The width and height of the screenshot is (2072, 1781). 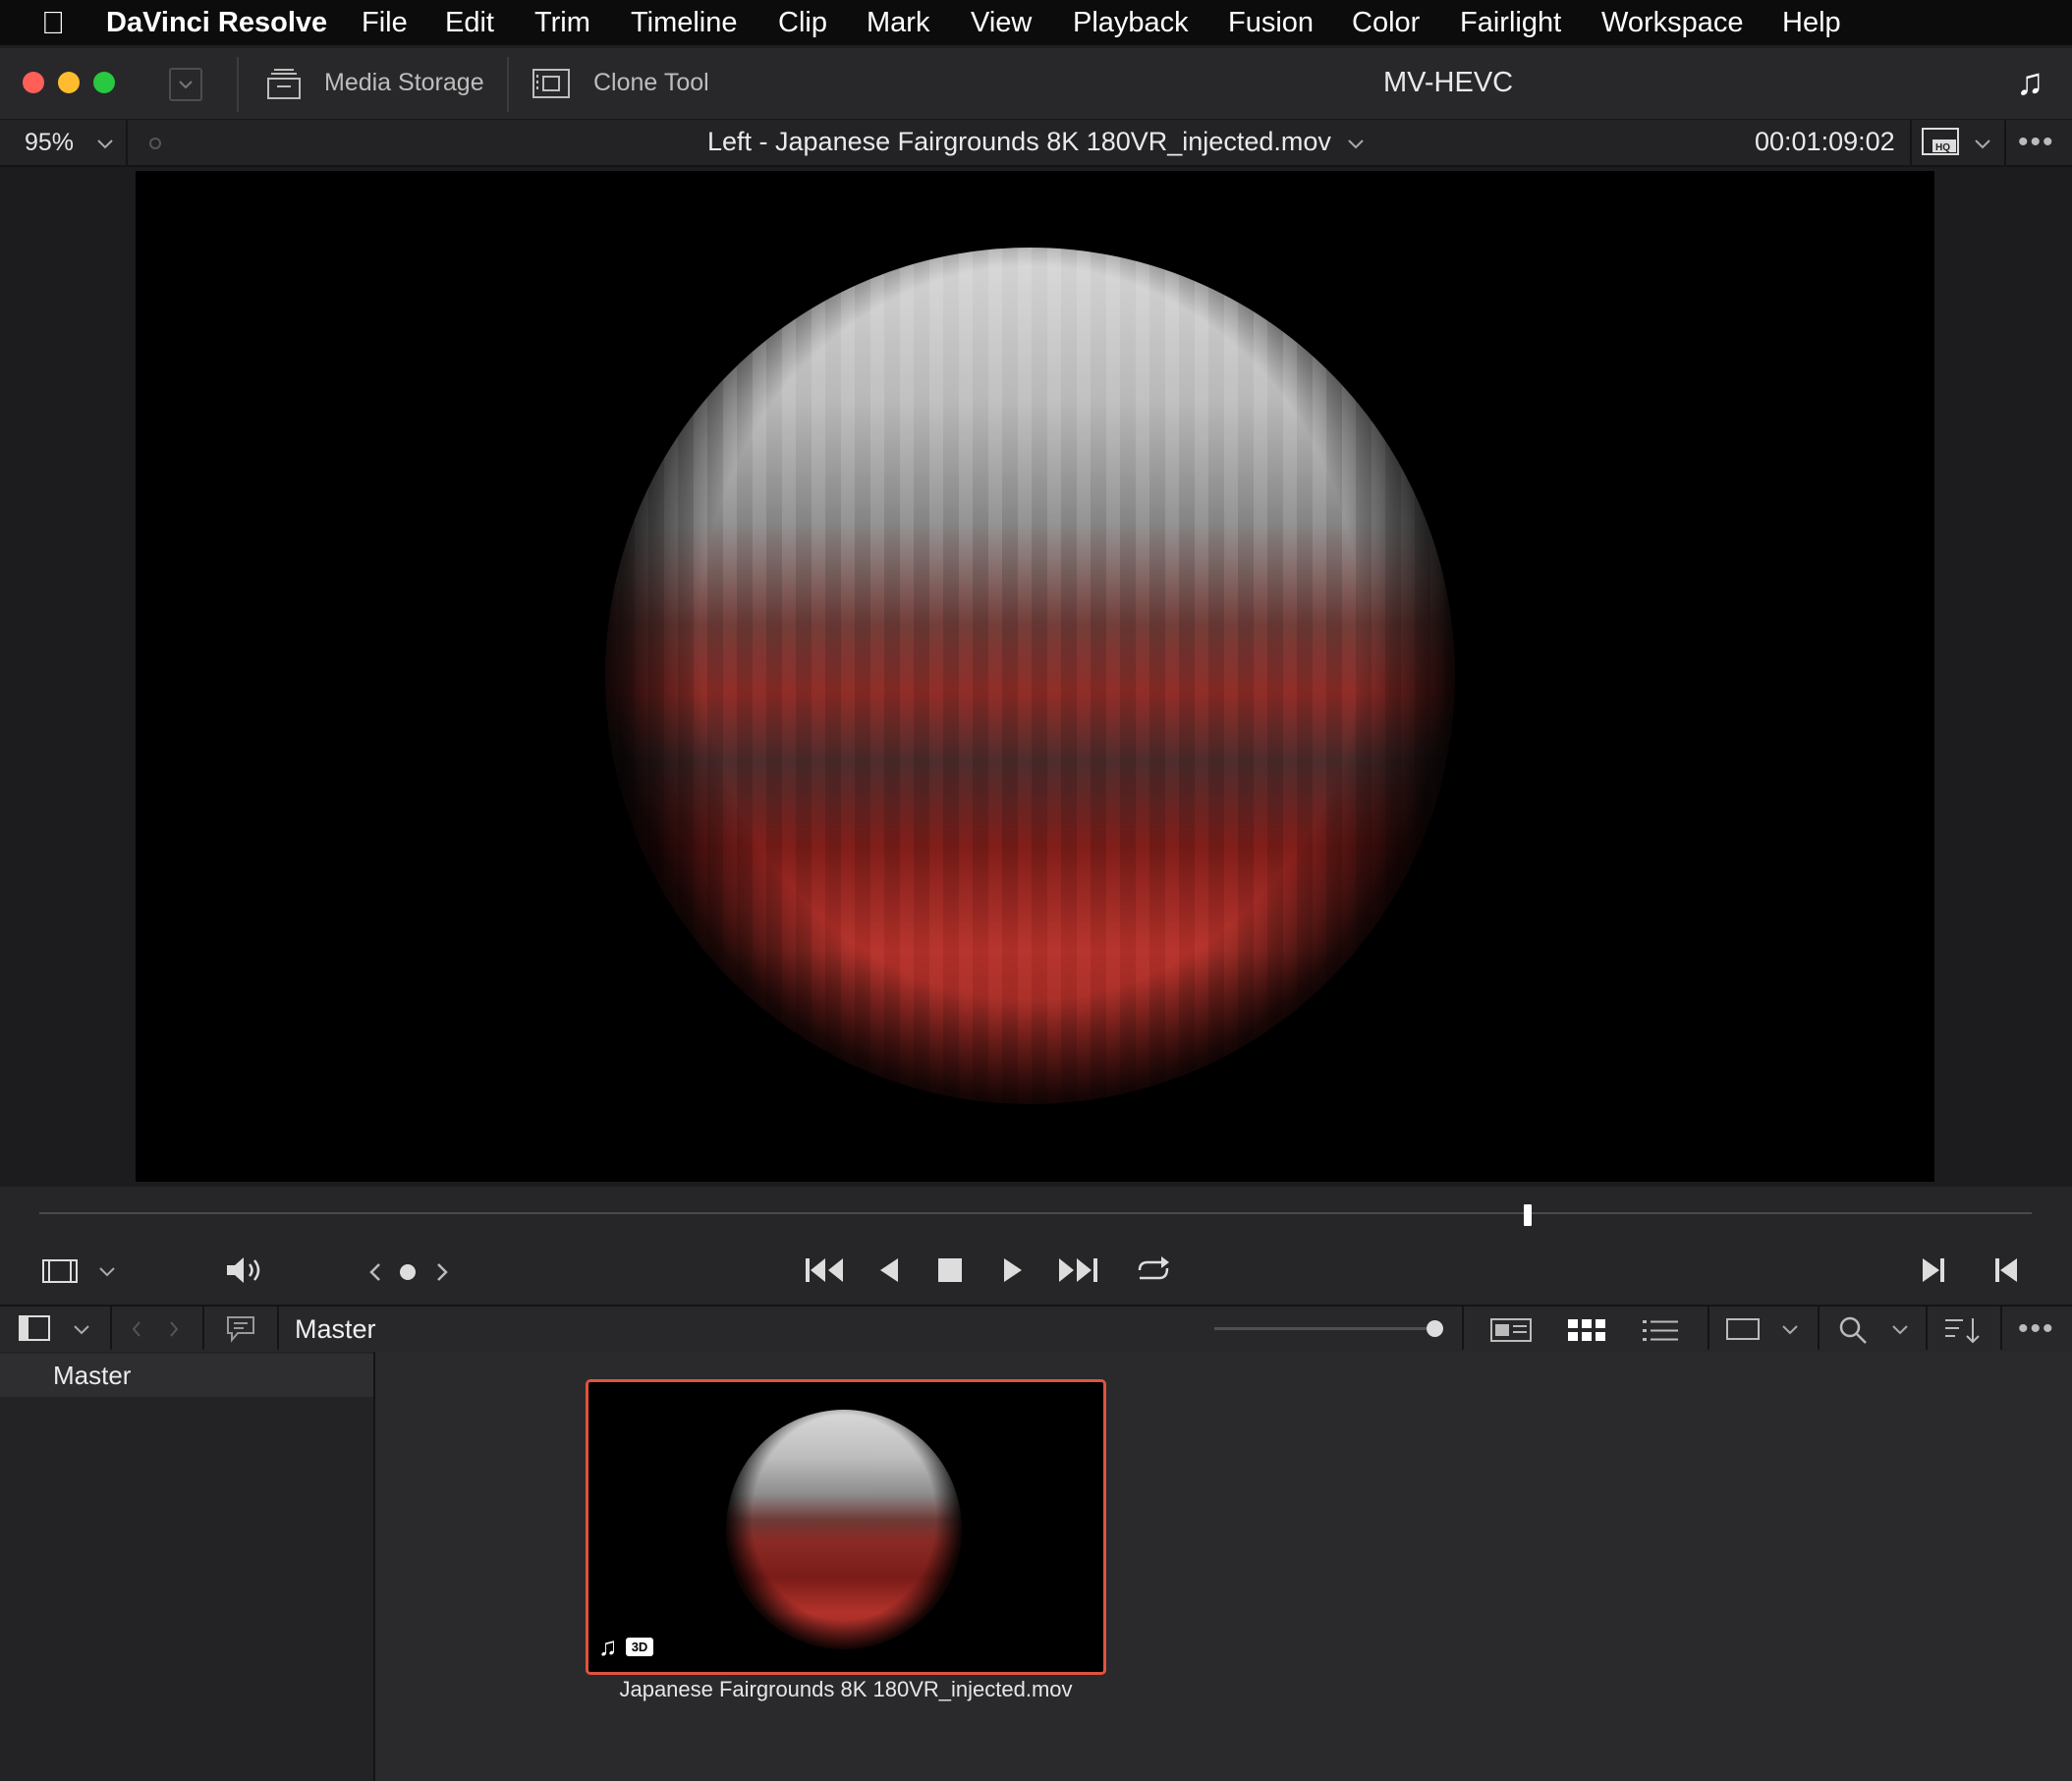 What do you see at coordinates (1586, 1330) in the screenshot?
I see `thumbnail-view-icon` at bounding box center [1586, 1330].